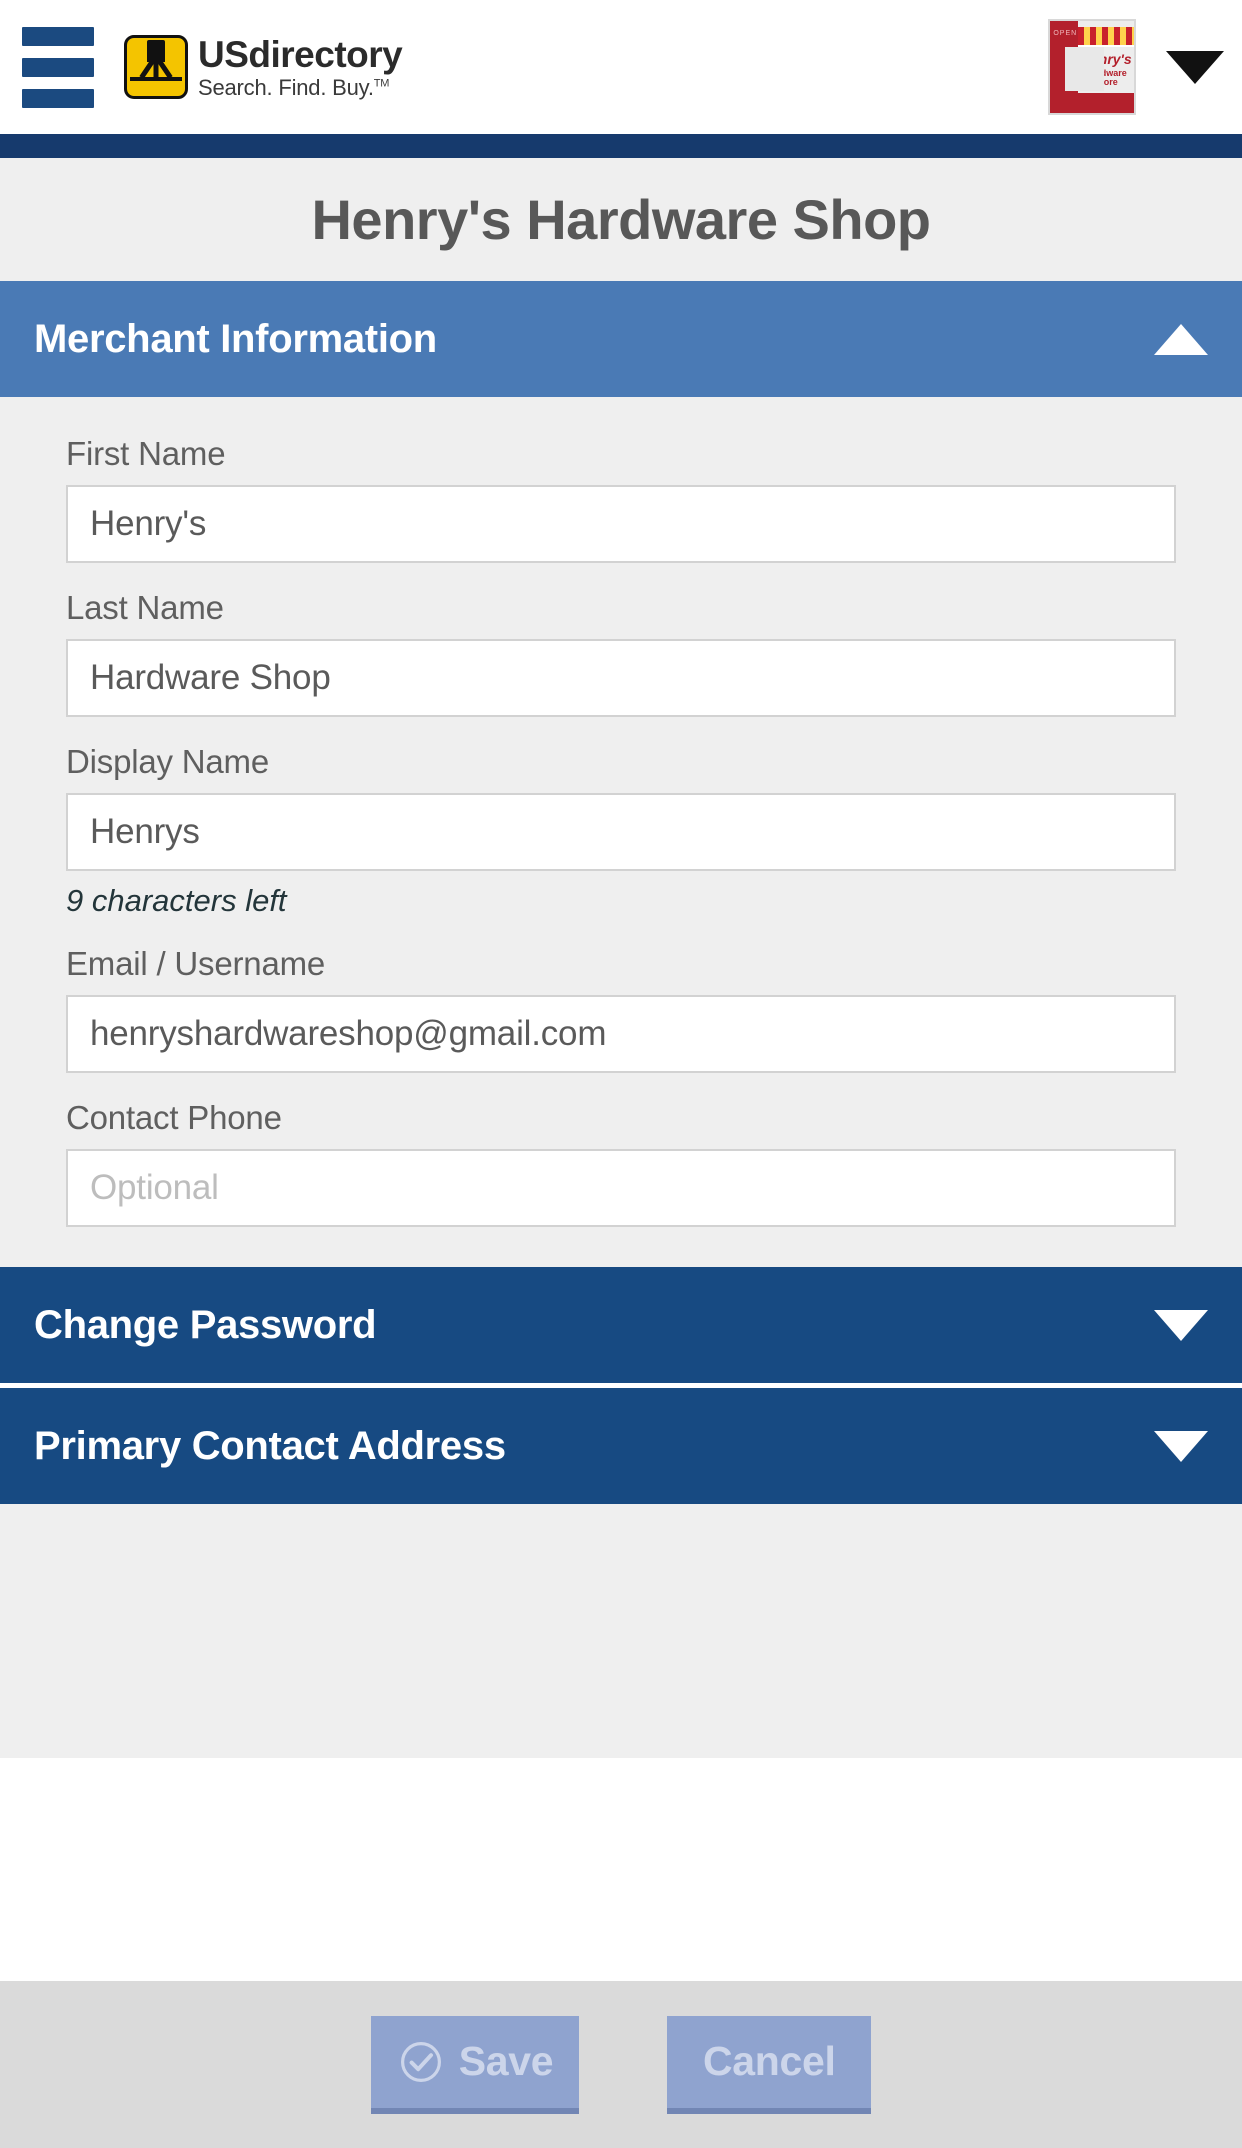 This screenshot has height=2148, width=1242. What do you see at coordinates (381, 83) in the screenshot?
I see `trademark-symbol: TM` at bounding box center [381, 83].